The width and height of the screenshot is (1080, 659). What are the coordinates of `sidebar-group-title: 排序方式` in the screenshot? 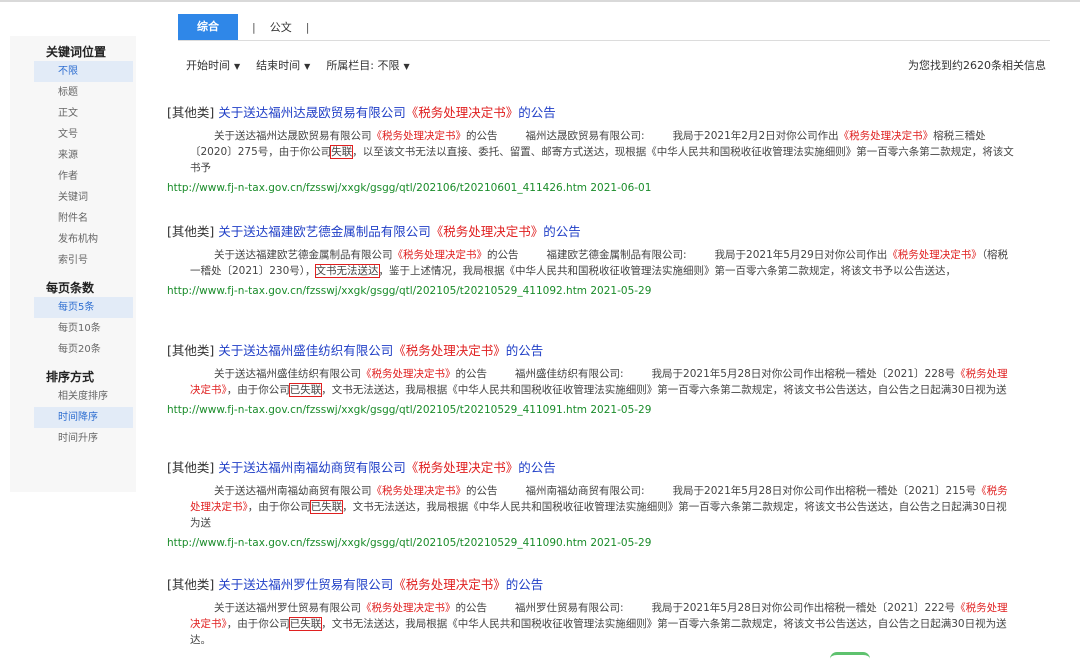 It's located at (73, 377).